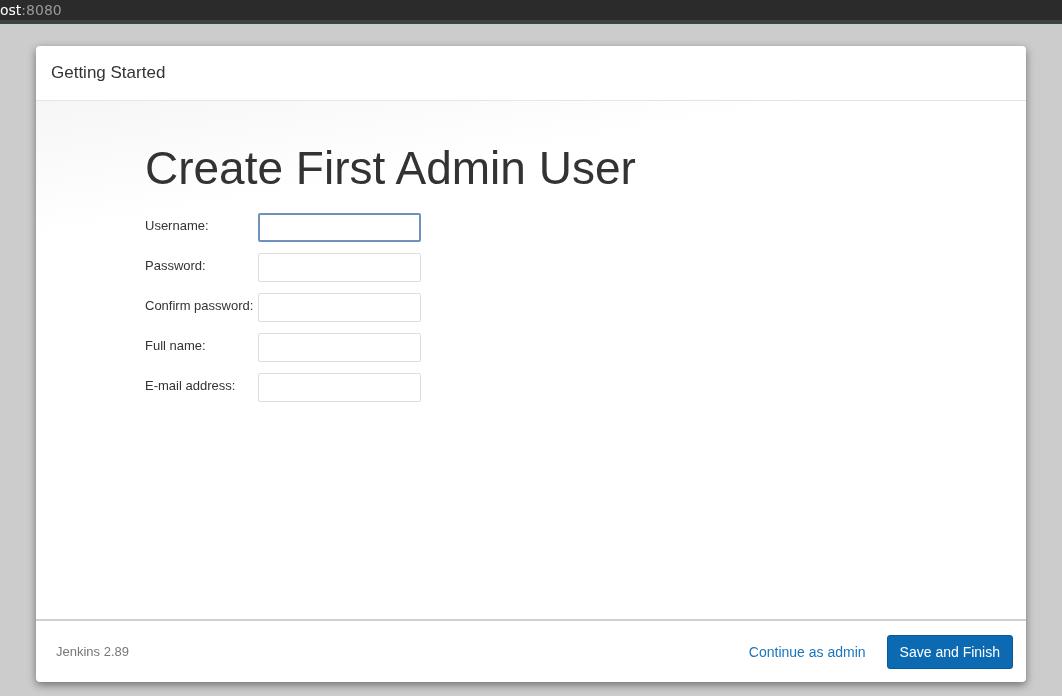 The image size is (1062, 696). Describe the element at coordinates (108, 73) in the screenshot. I see `dialog-title: Getting Started` at that location.